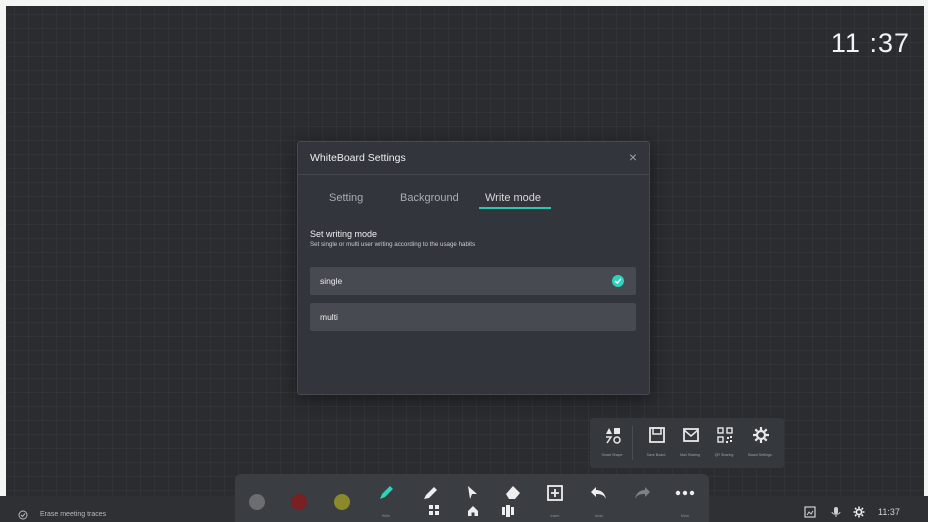  Describe the element at coordinates (761, 435) in the screenshot. I see `gear-icon` at that location.